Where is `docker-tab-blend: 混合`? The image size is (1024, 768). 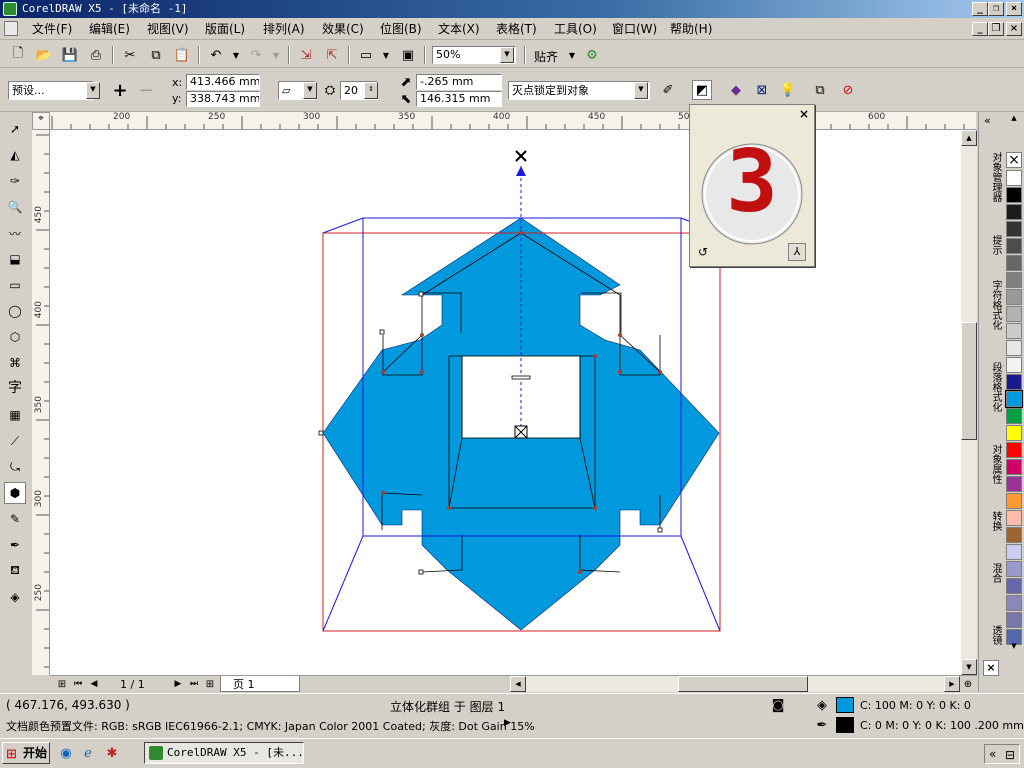 docker-tab-blend: 混合 is located at coordinates (991, 573).